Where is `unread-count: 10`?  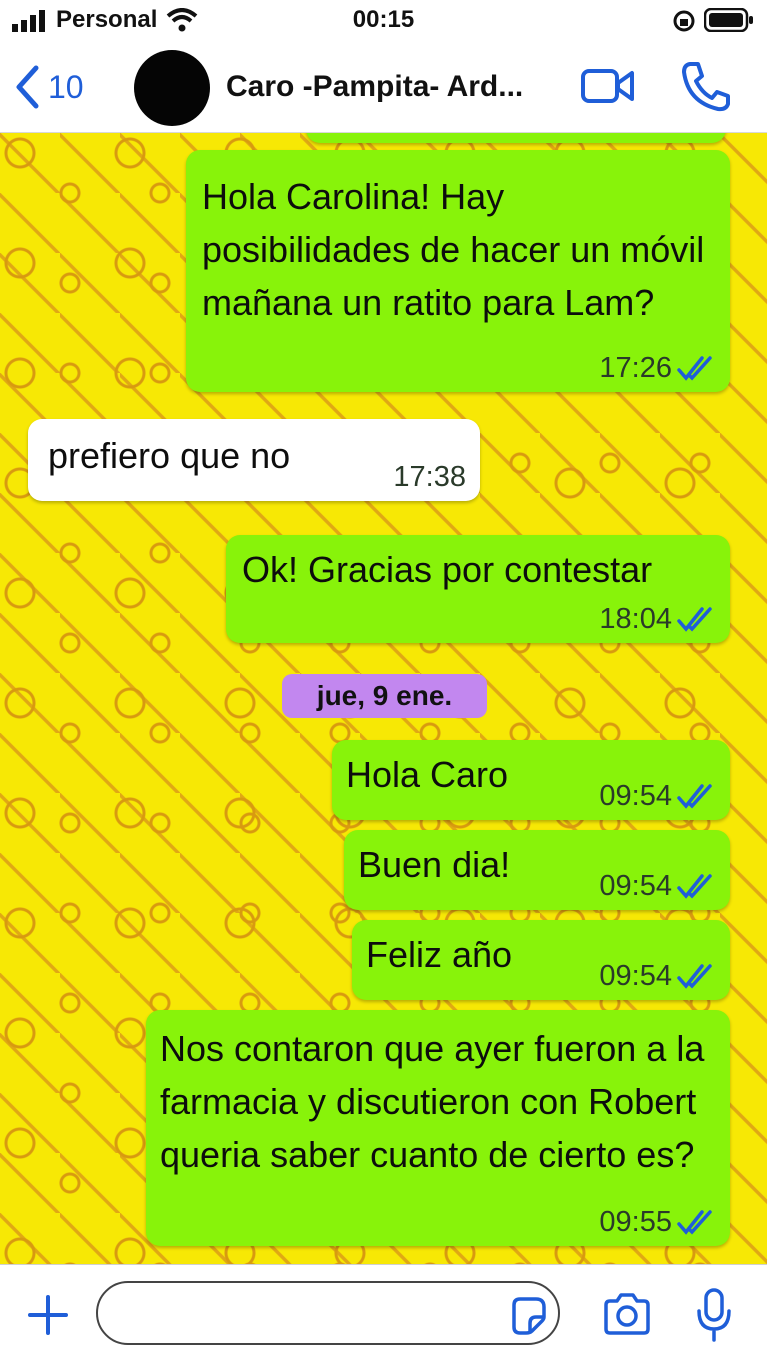
unread-count: 10 is located at coordinates (66, 86).